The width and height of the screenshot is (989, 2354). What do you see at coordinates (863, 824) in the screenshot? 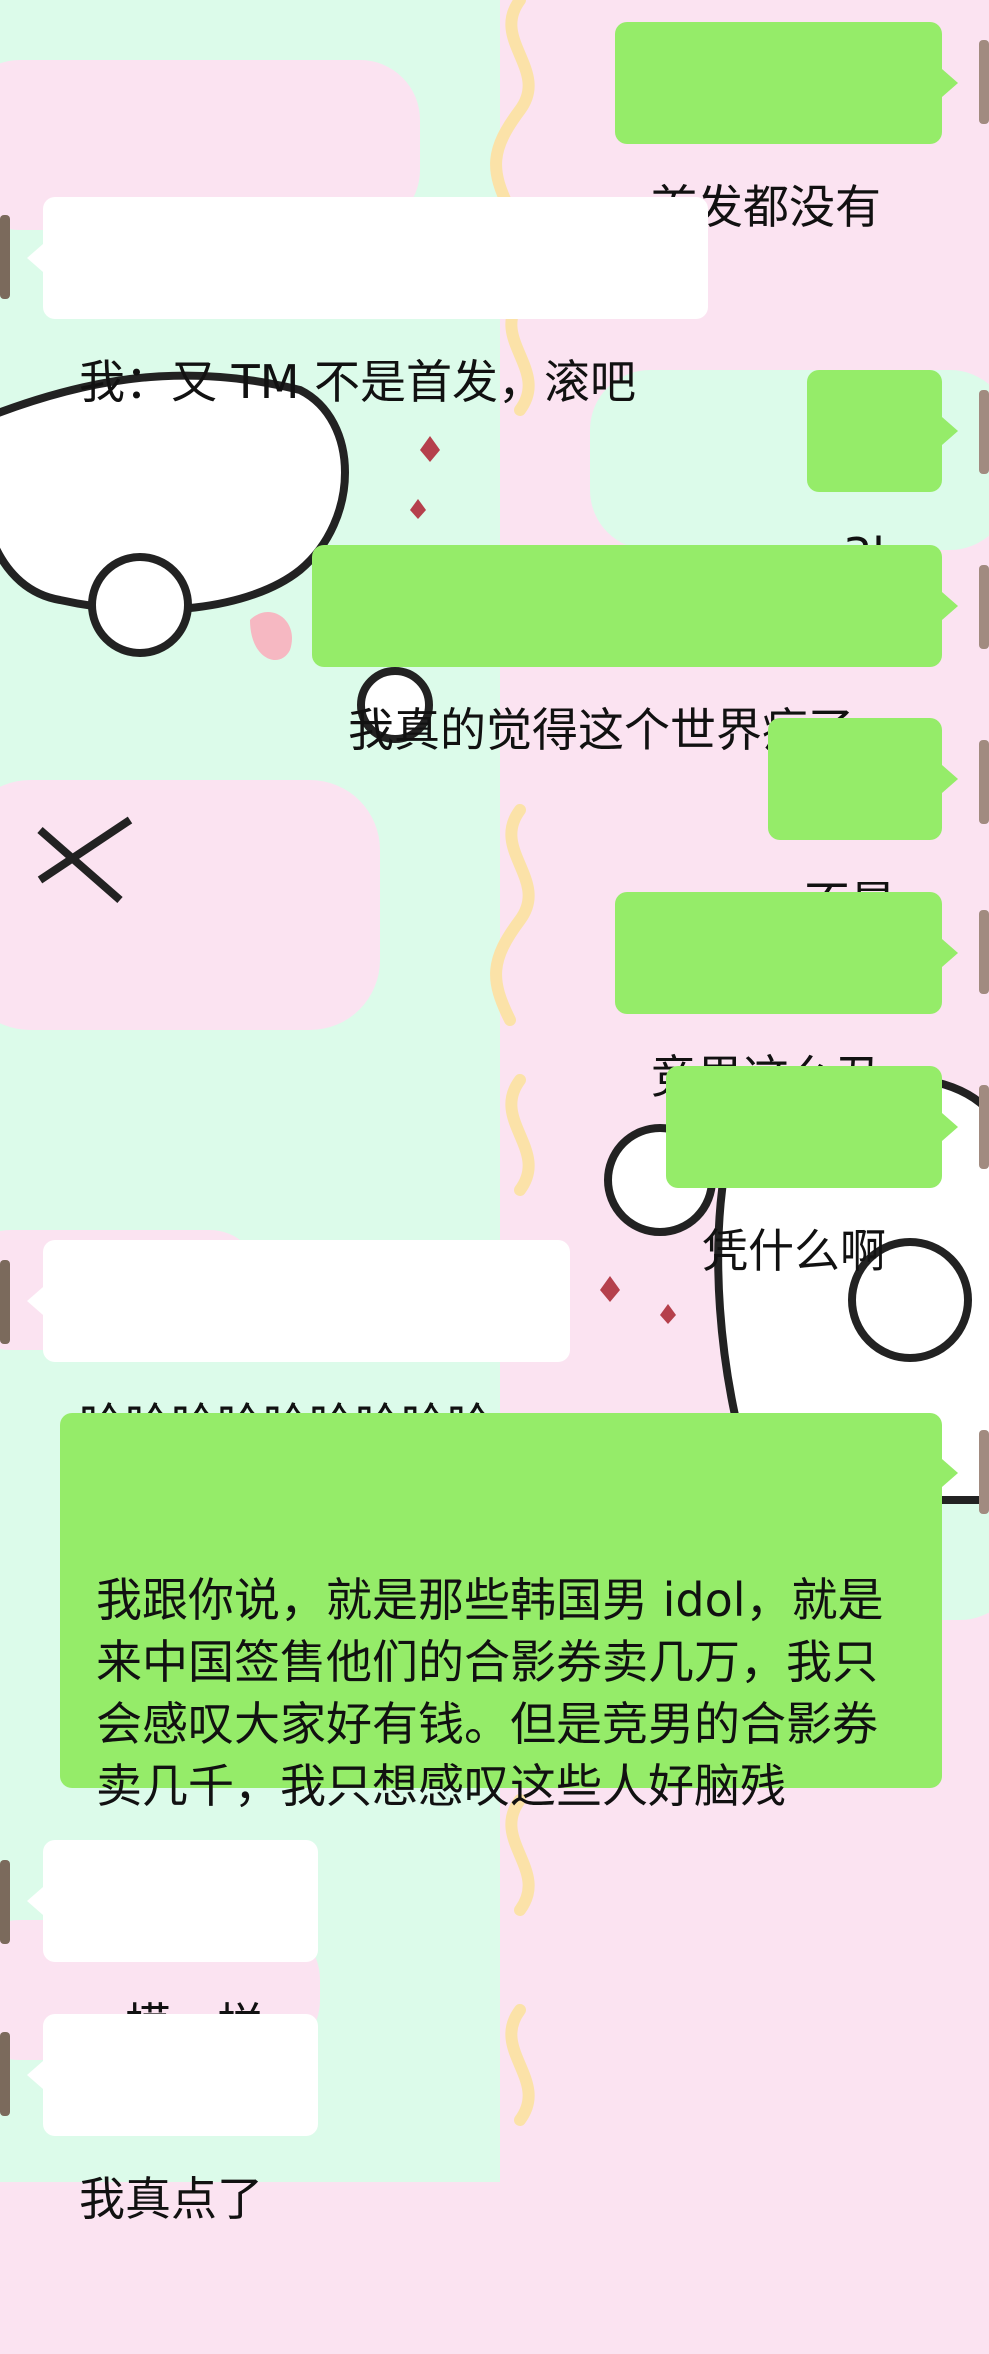
I see `message-bubble-sent: 不是` at bounding box center [863, 824].